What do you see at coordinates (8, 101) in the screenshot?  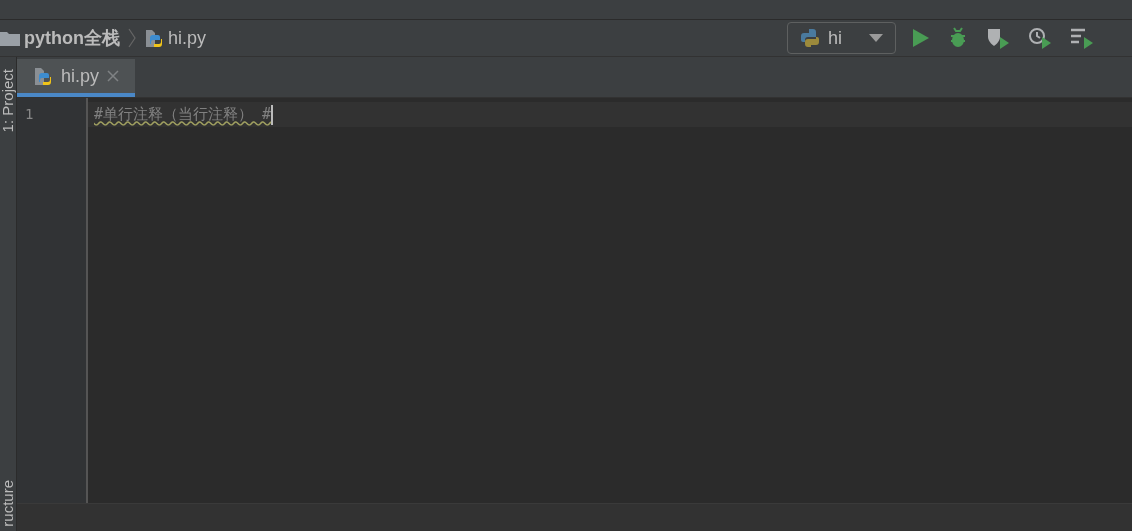 I see `project-tool-tab: 1: Project` at bounding box center [8, 101].